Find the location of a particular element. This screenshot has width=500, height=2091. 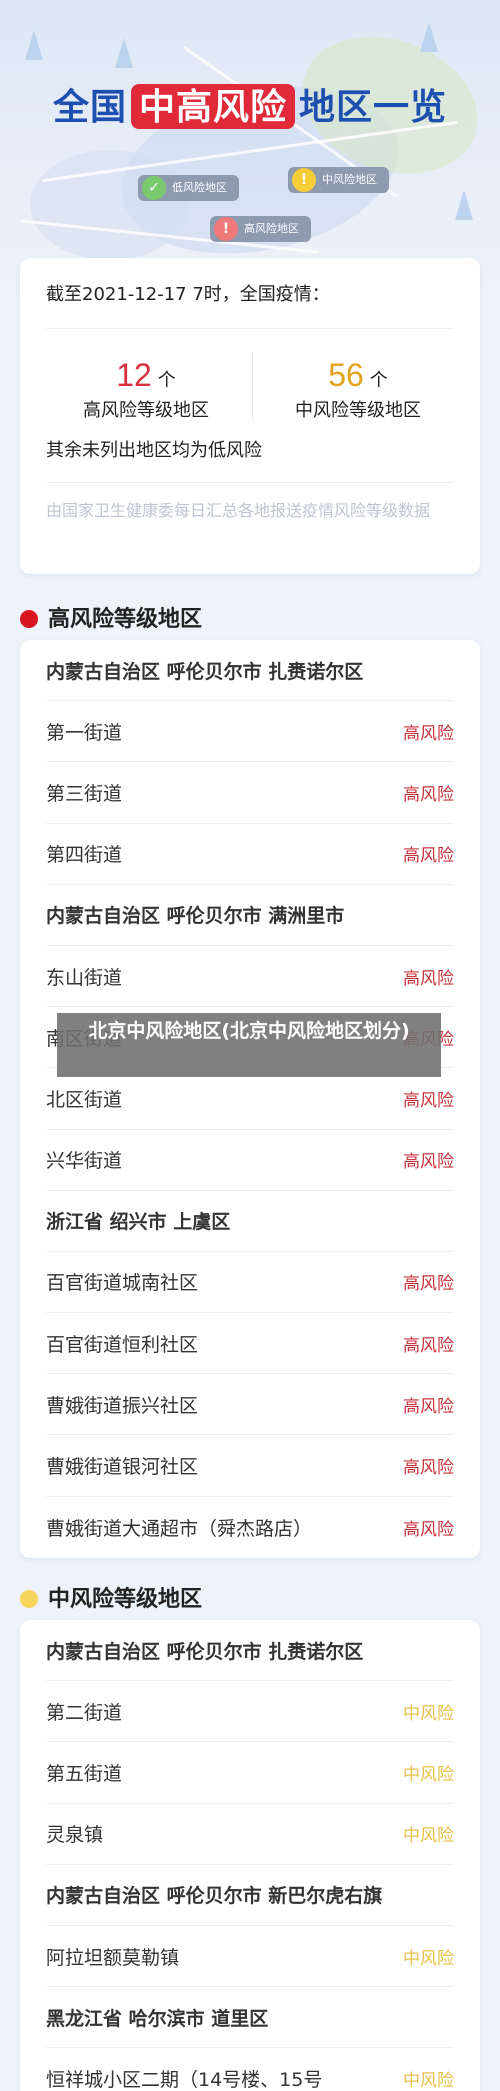

yellow-dot-icon is located at coordinates (29, 1599).